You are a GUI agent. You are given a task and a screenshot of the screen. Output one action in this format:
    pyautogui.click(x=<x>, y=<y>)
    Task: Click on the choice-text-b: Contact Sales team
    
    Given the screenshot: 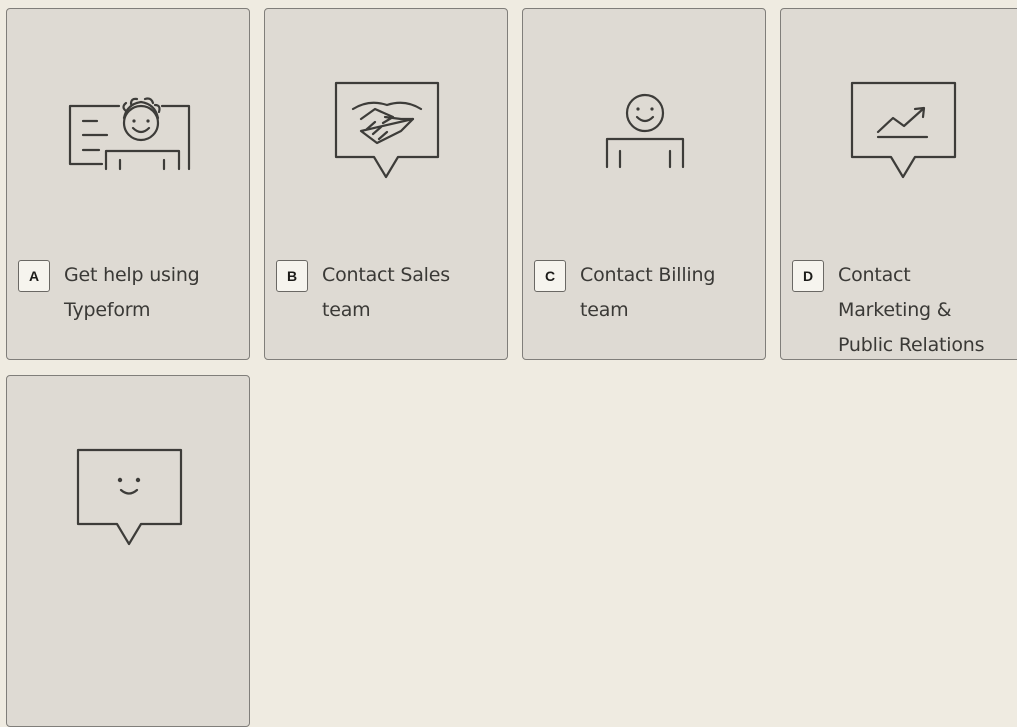 What is the action you would take?
    pyautogui.click(x=386, y=292)
    